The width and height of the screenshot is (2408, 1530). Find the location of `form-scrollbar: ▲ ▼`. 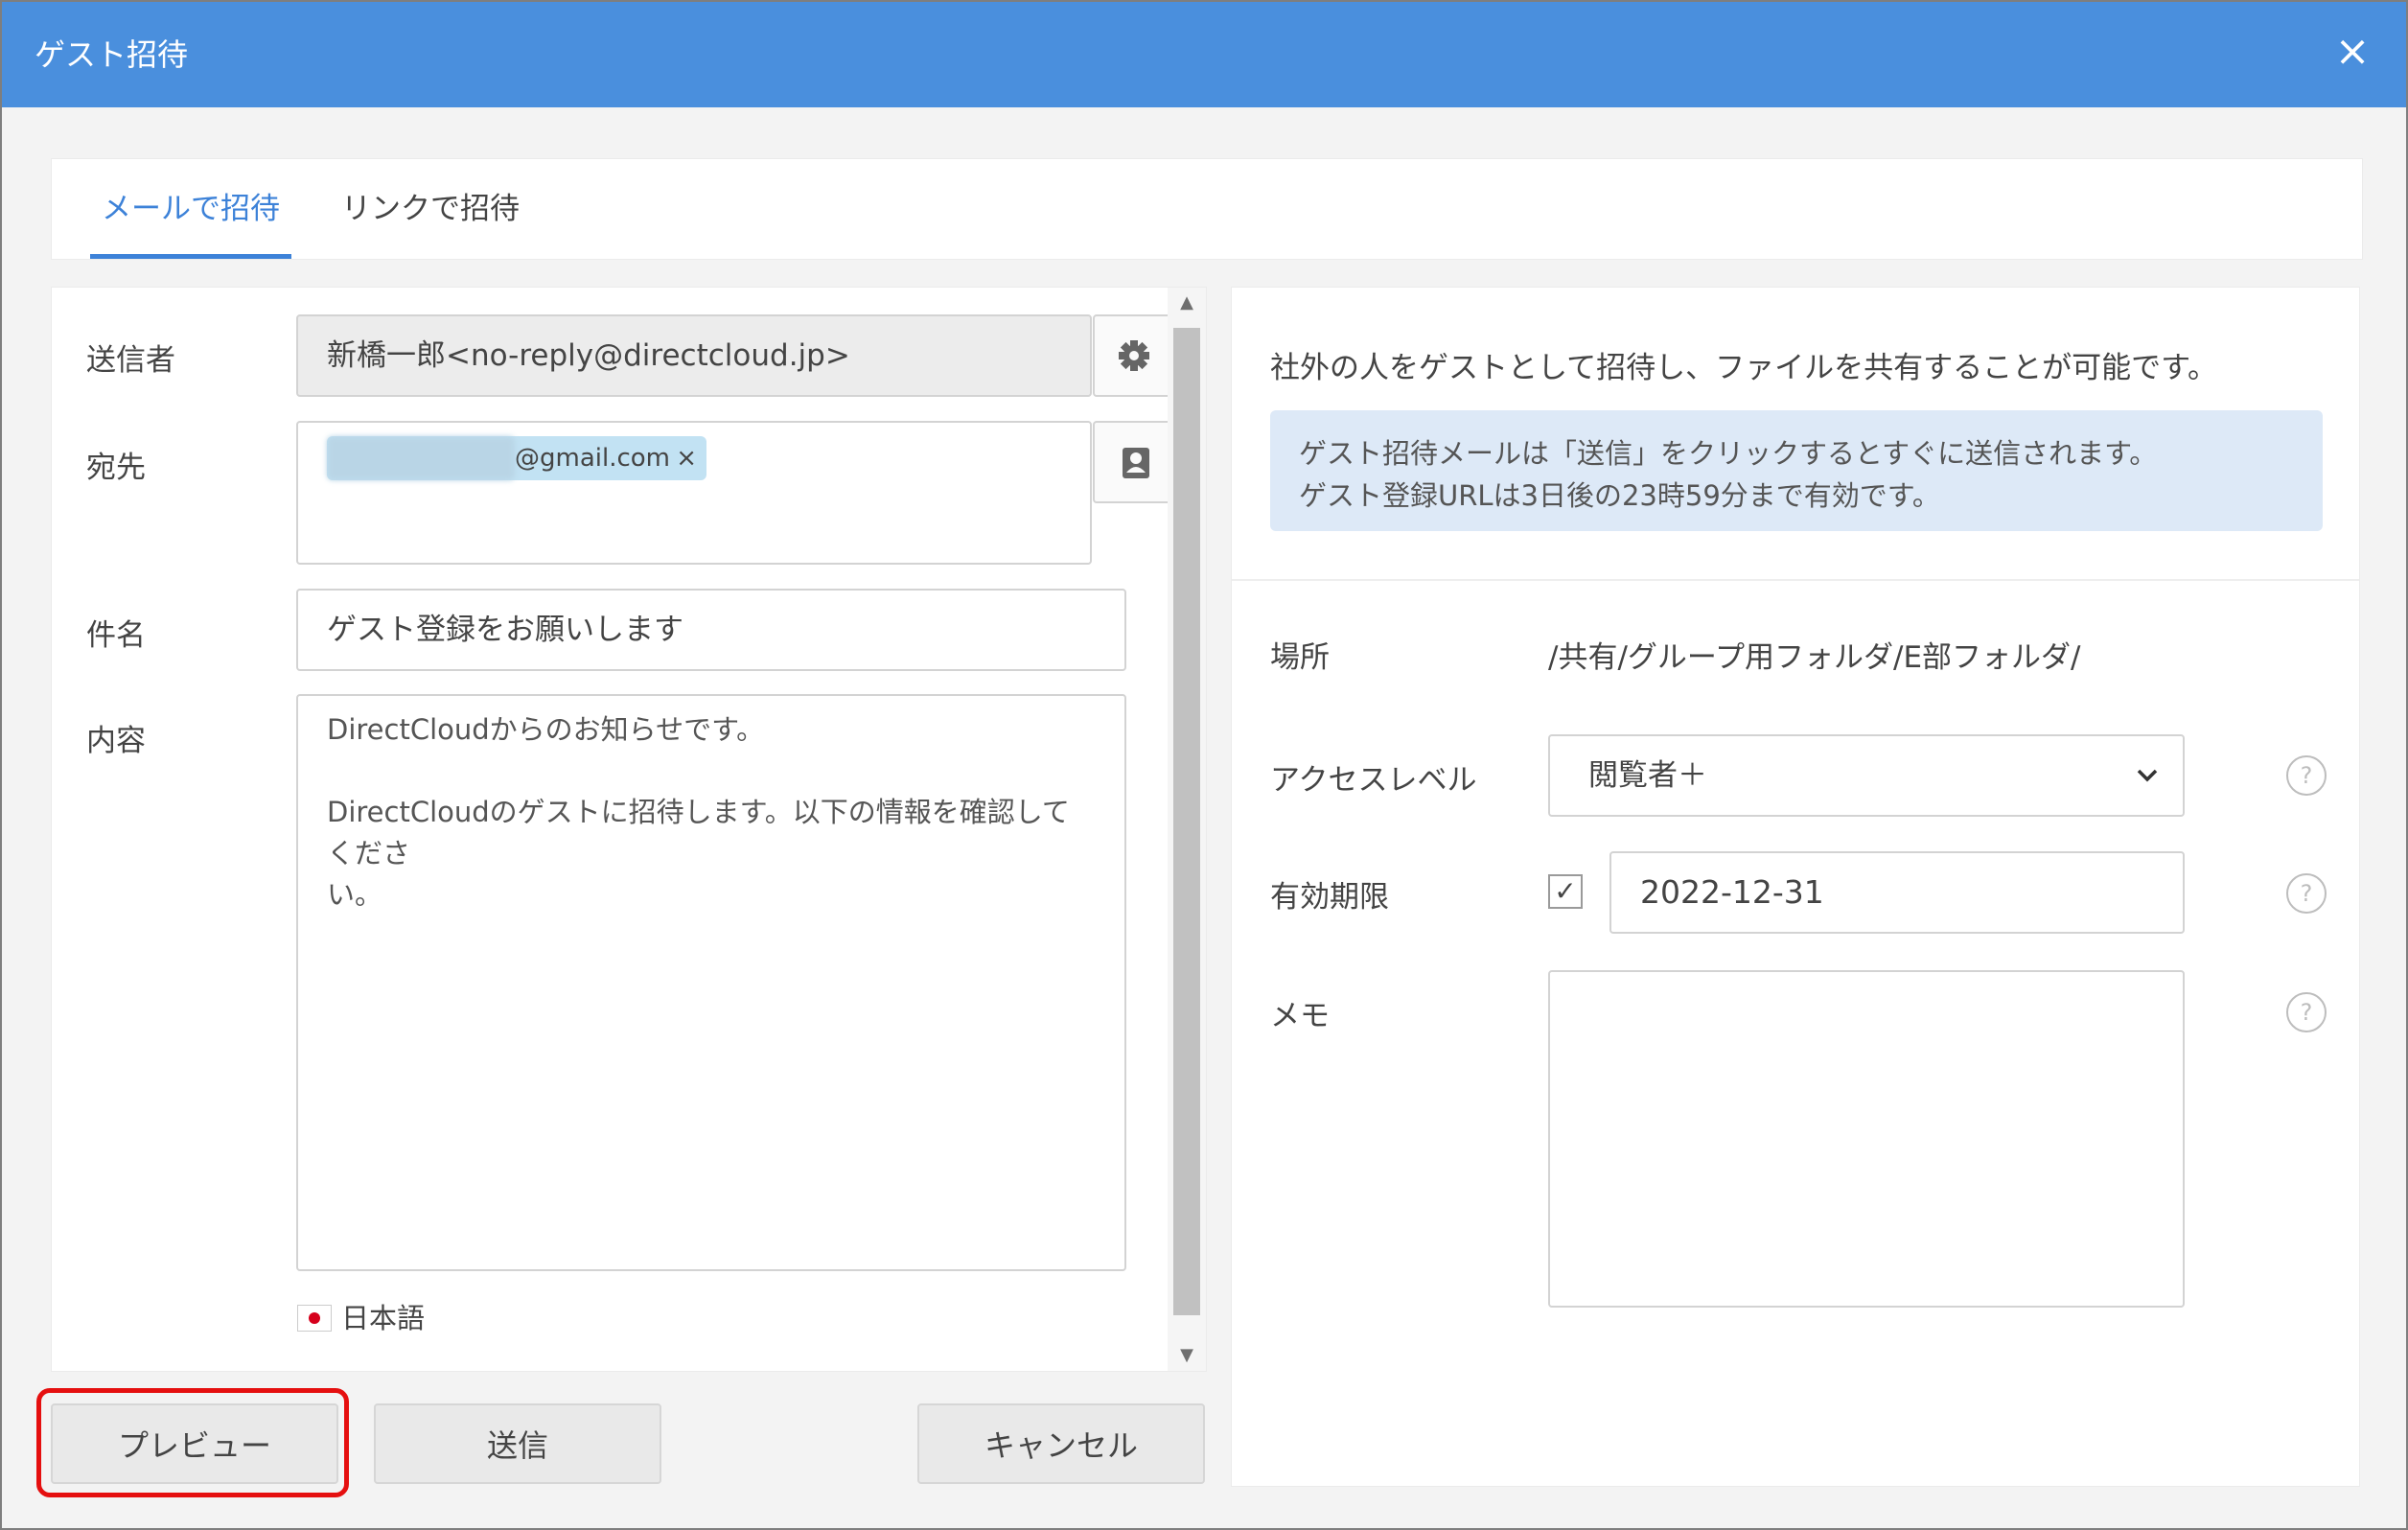

form-scrollbar: ▲ ▼ is located at coordinates (1187, 830).